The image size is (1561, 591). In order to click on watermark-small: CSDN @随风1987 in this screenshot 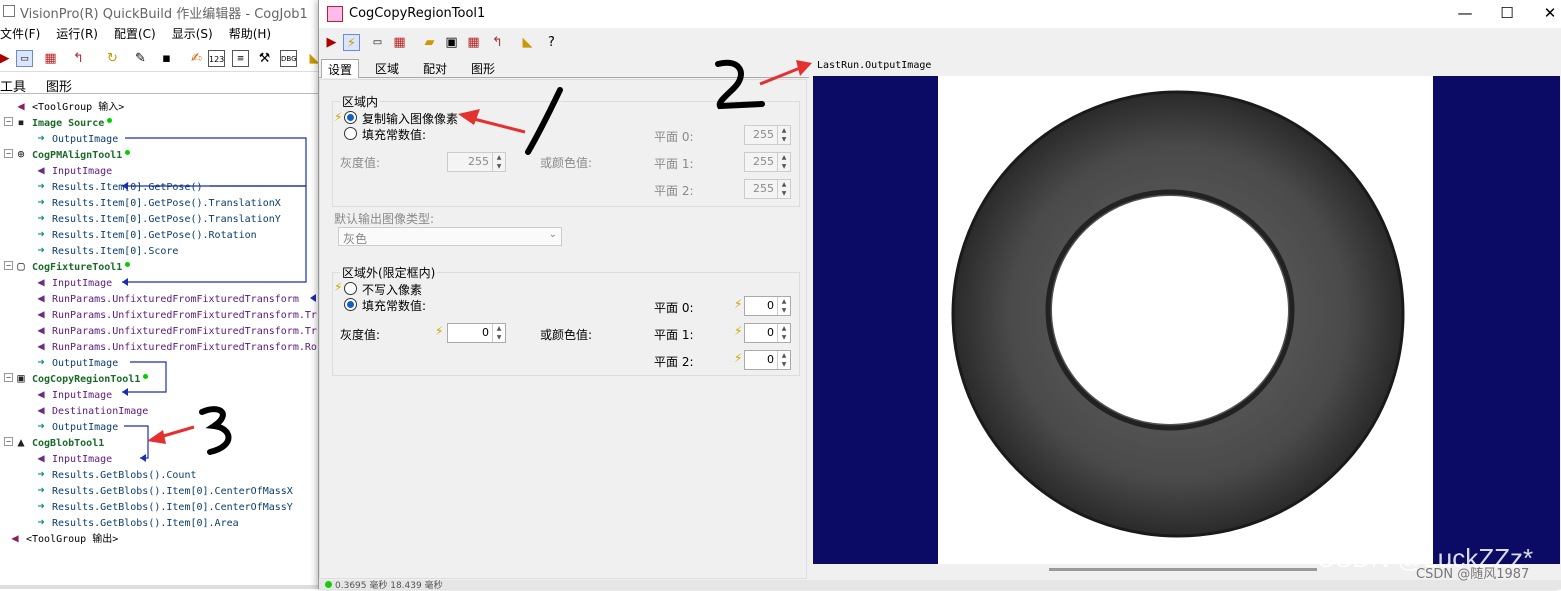, I will do `click(1473, 574)`.